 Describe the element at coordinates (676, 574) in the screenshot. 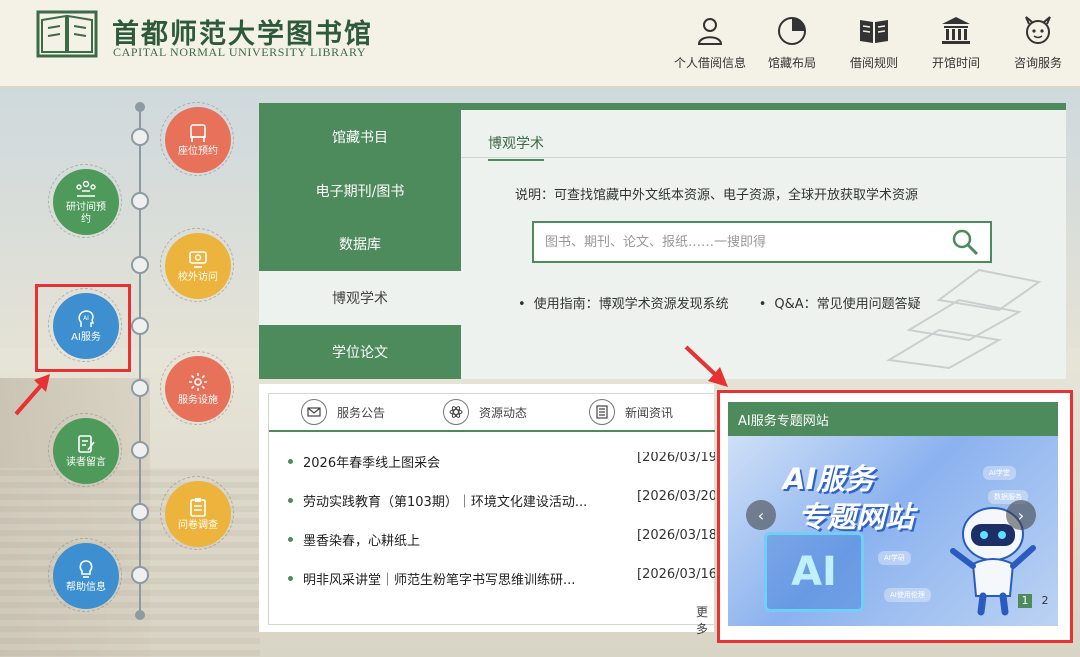

I see `news-date: [2026/03/16]` at that location.